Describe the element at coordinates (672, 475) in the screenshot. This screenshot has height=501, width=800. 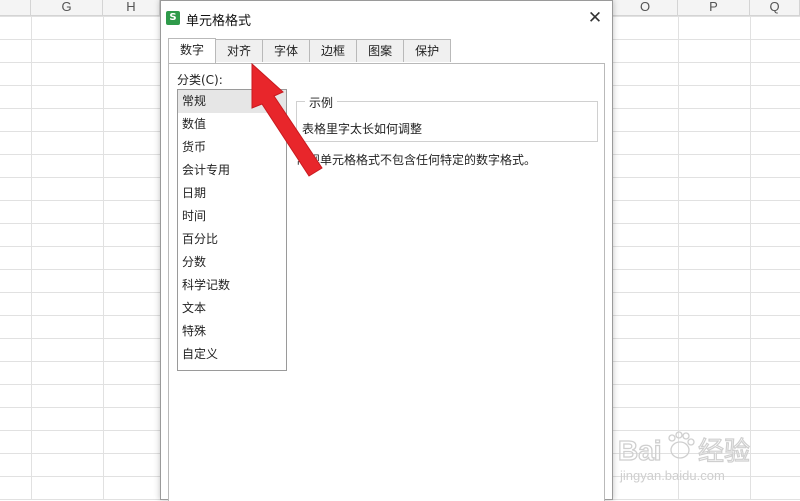
I see `watermark-url: jingyan.baidu.com` at that location.